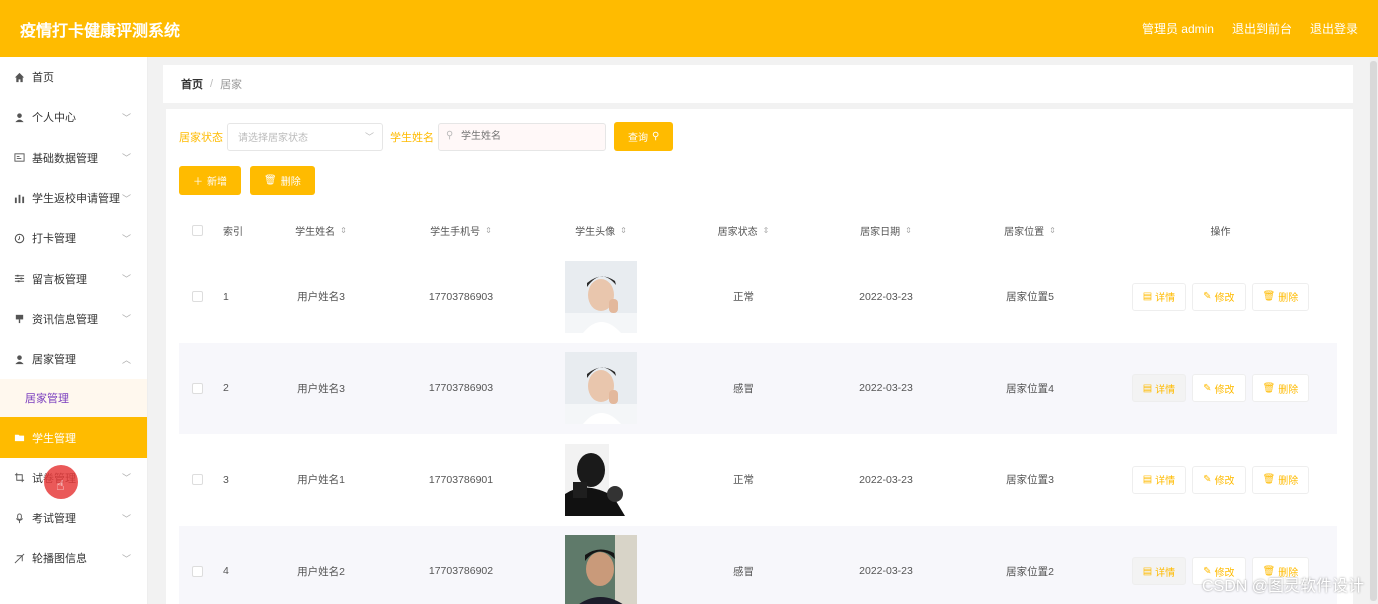 This screenshot has height=604, width=1378. Describe the element at coordinates (73, 398) in the screenshot. I see `submenu-item-home-quarantine: 居家管理` at that location.